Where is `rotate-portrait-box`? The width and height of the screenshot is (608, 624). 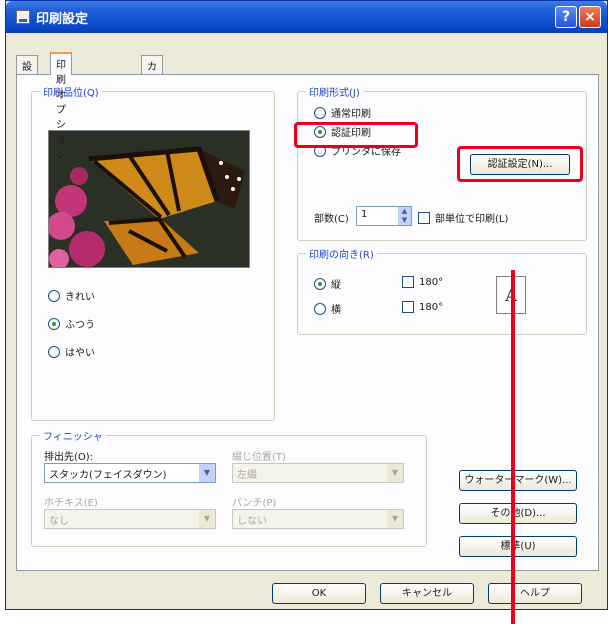
rotate-portrait-box is located at coordinates (408, 282).